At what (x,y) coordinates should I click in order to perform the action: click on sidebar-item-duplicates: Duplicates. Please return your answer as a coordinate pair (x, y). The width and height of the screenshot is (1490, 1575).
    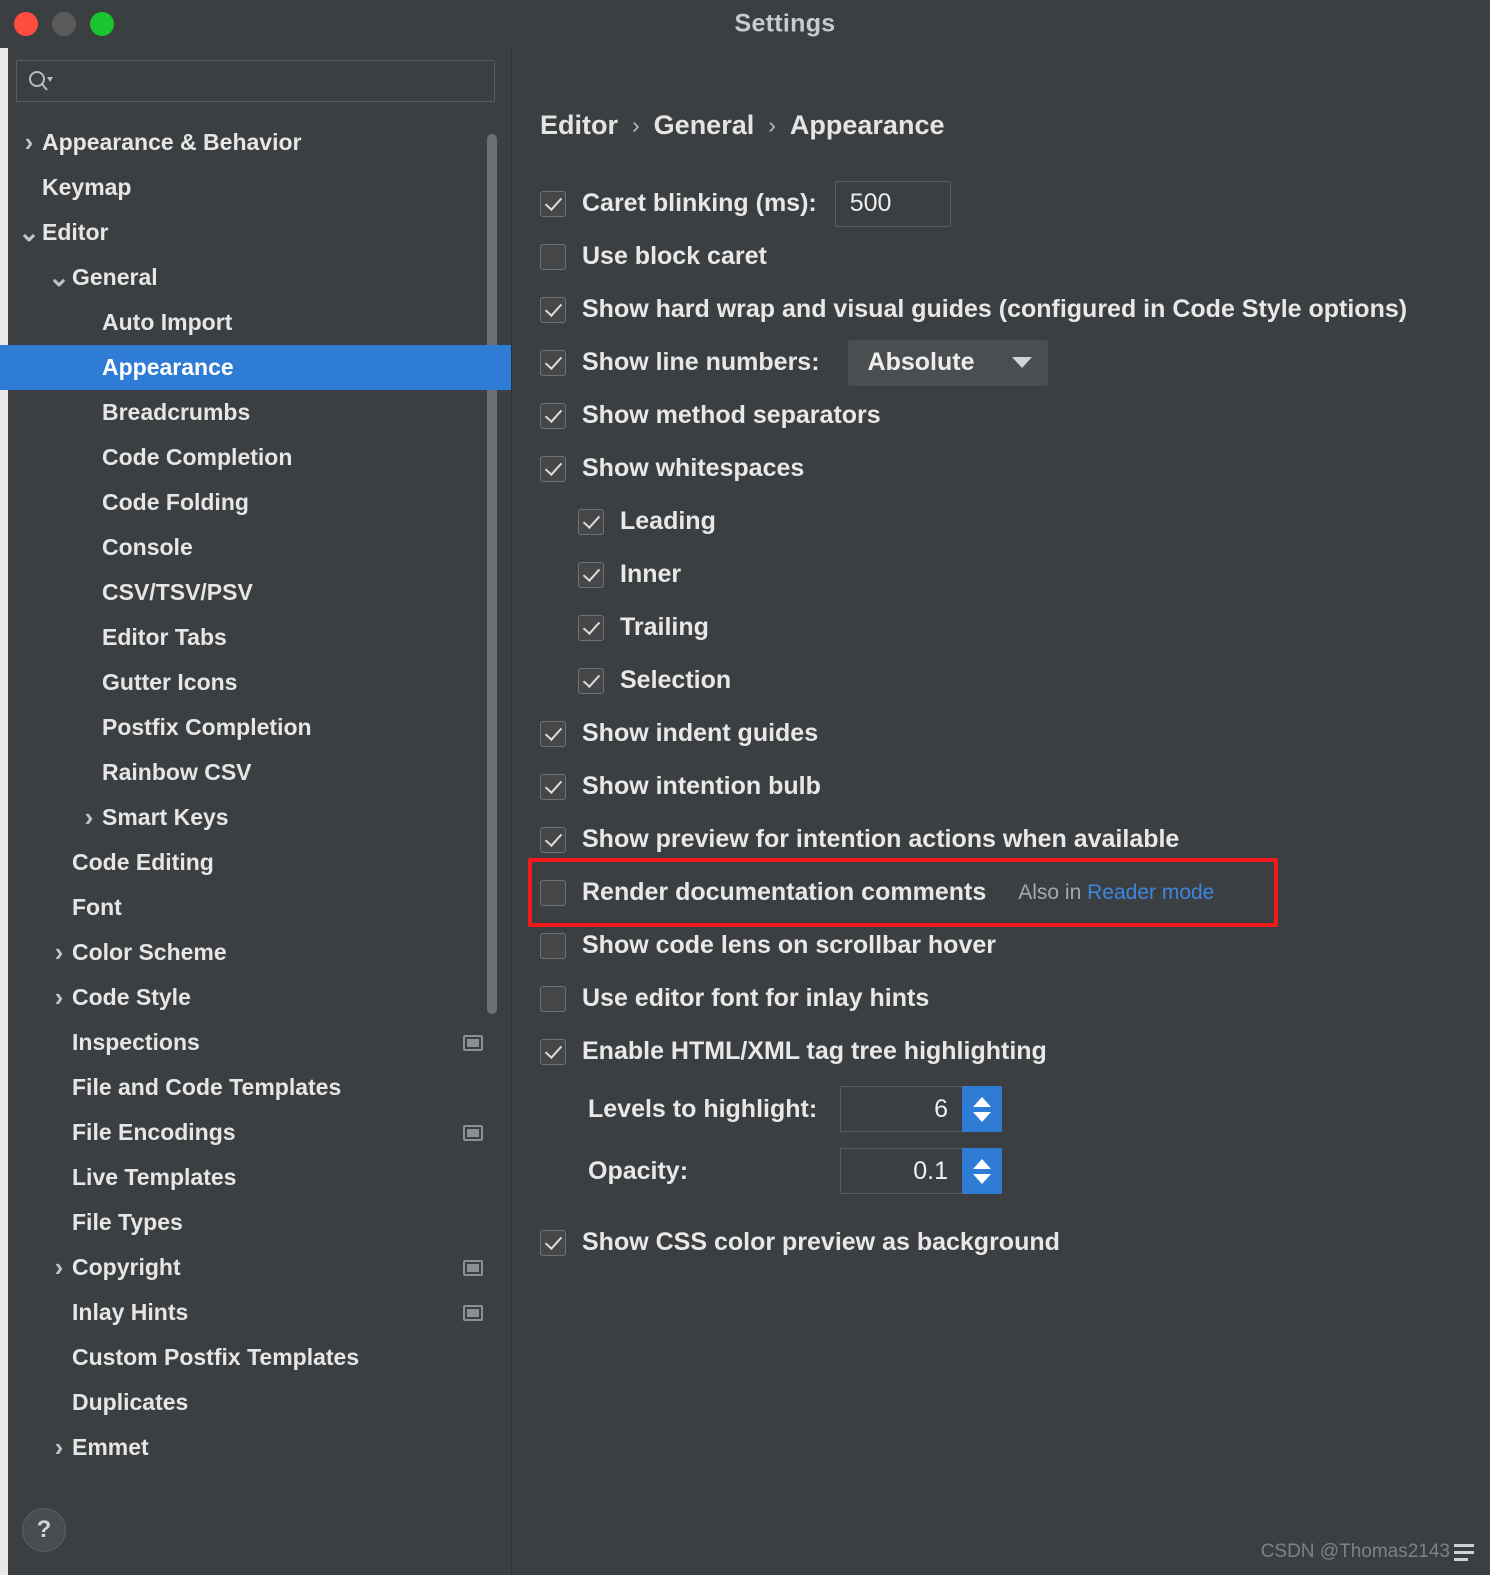
    Looking at the image, I should click on (255, 1402).